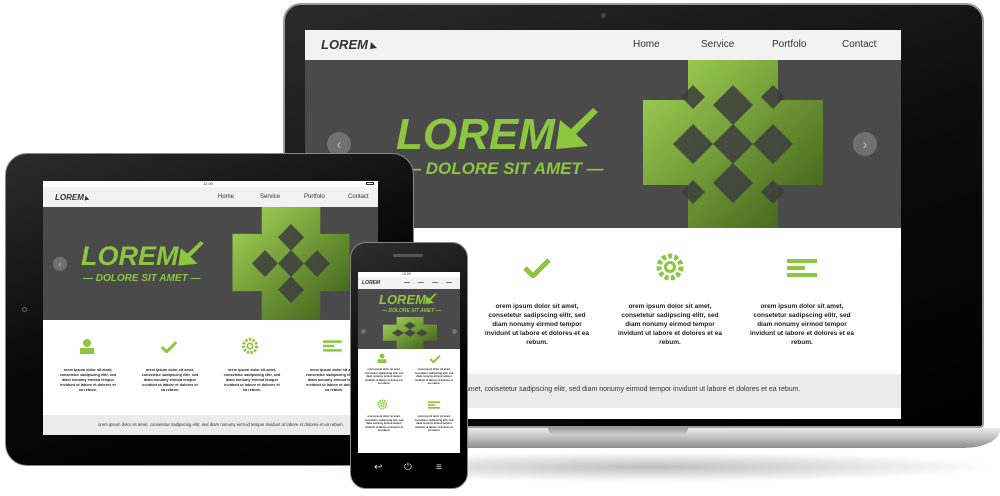 The width and height of the screenshot is (1000, 496). I want to click on nav-service: Service, so click(717, 44).